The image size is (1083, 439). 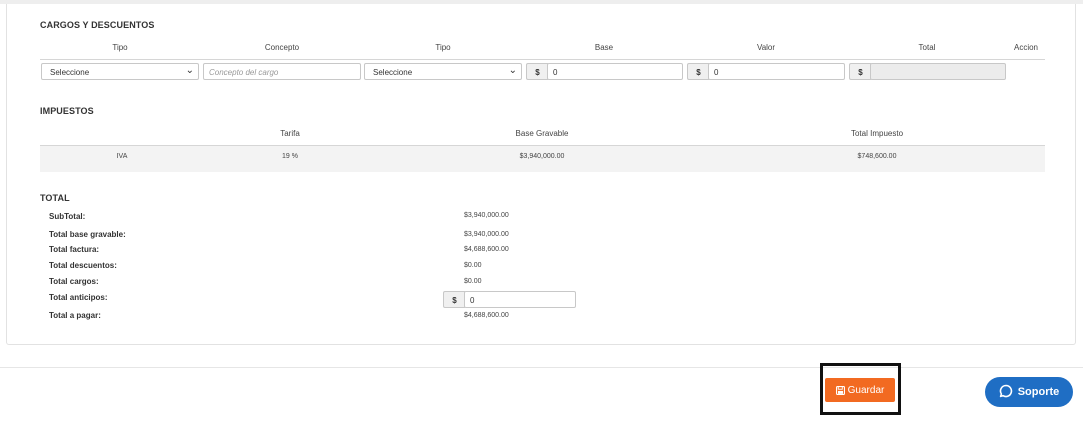 What do you see at coordinates (604, 47) in the screenshot?
I see `header-base: Base` at bounding box center [604, 47].